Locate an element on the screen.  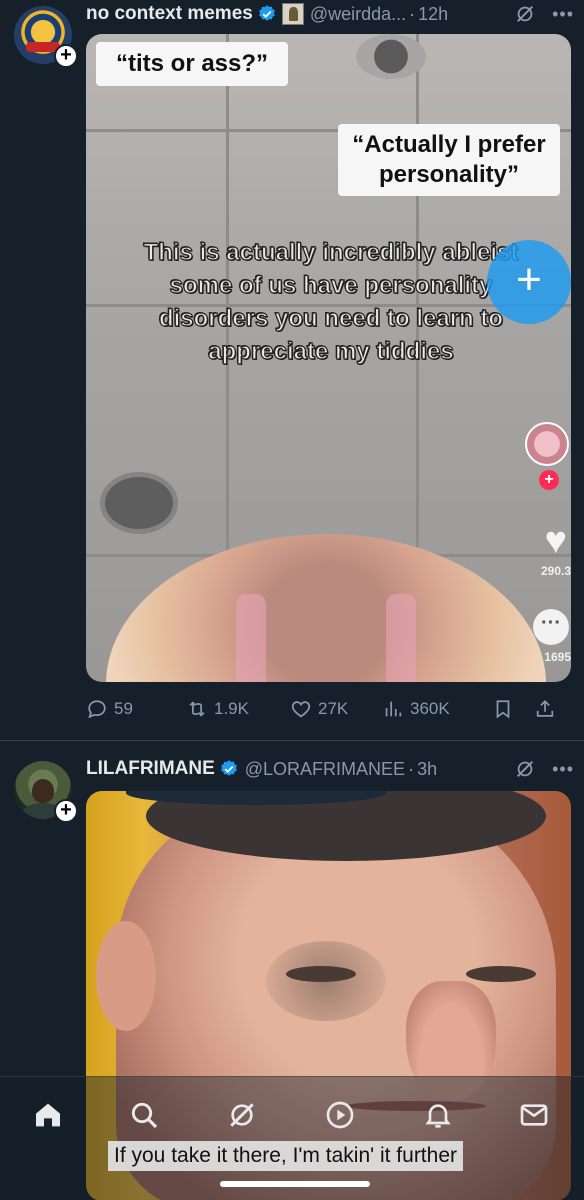
bookmark-icon is located at coordinates (503, 709).